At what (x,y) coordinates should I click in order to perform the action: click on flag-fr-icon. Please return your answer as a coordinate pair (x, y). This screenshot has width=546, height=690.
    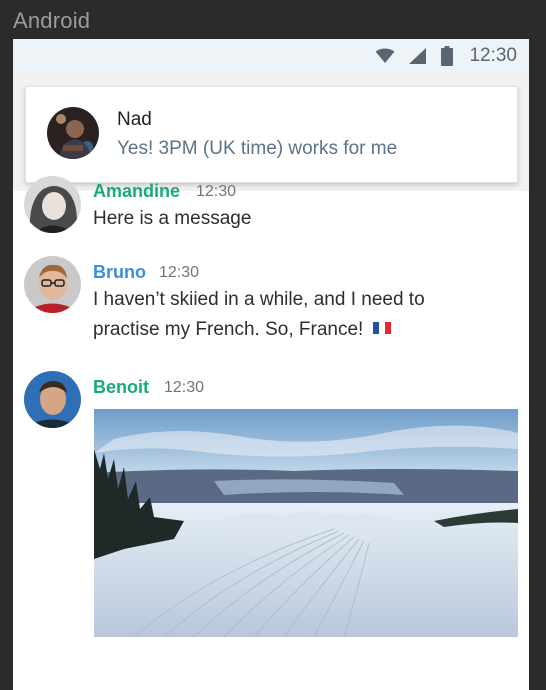
    Looking at the image, I should click on (382, 327).